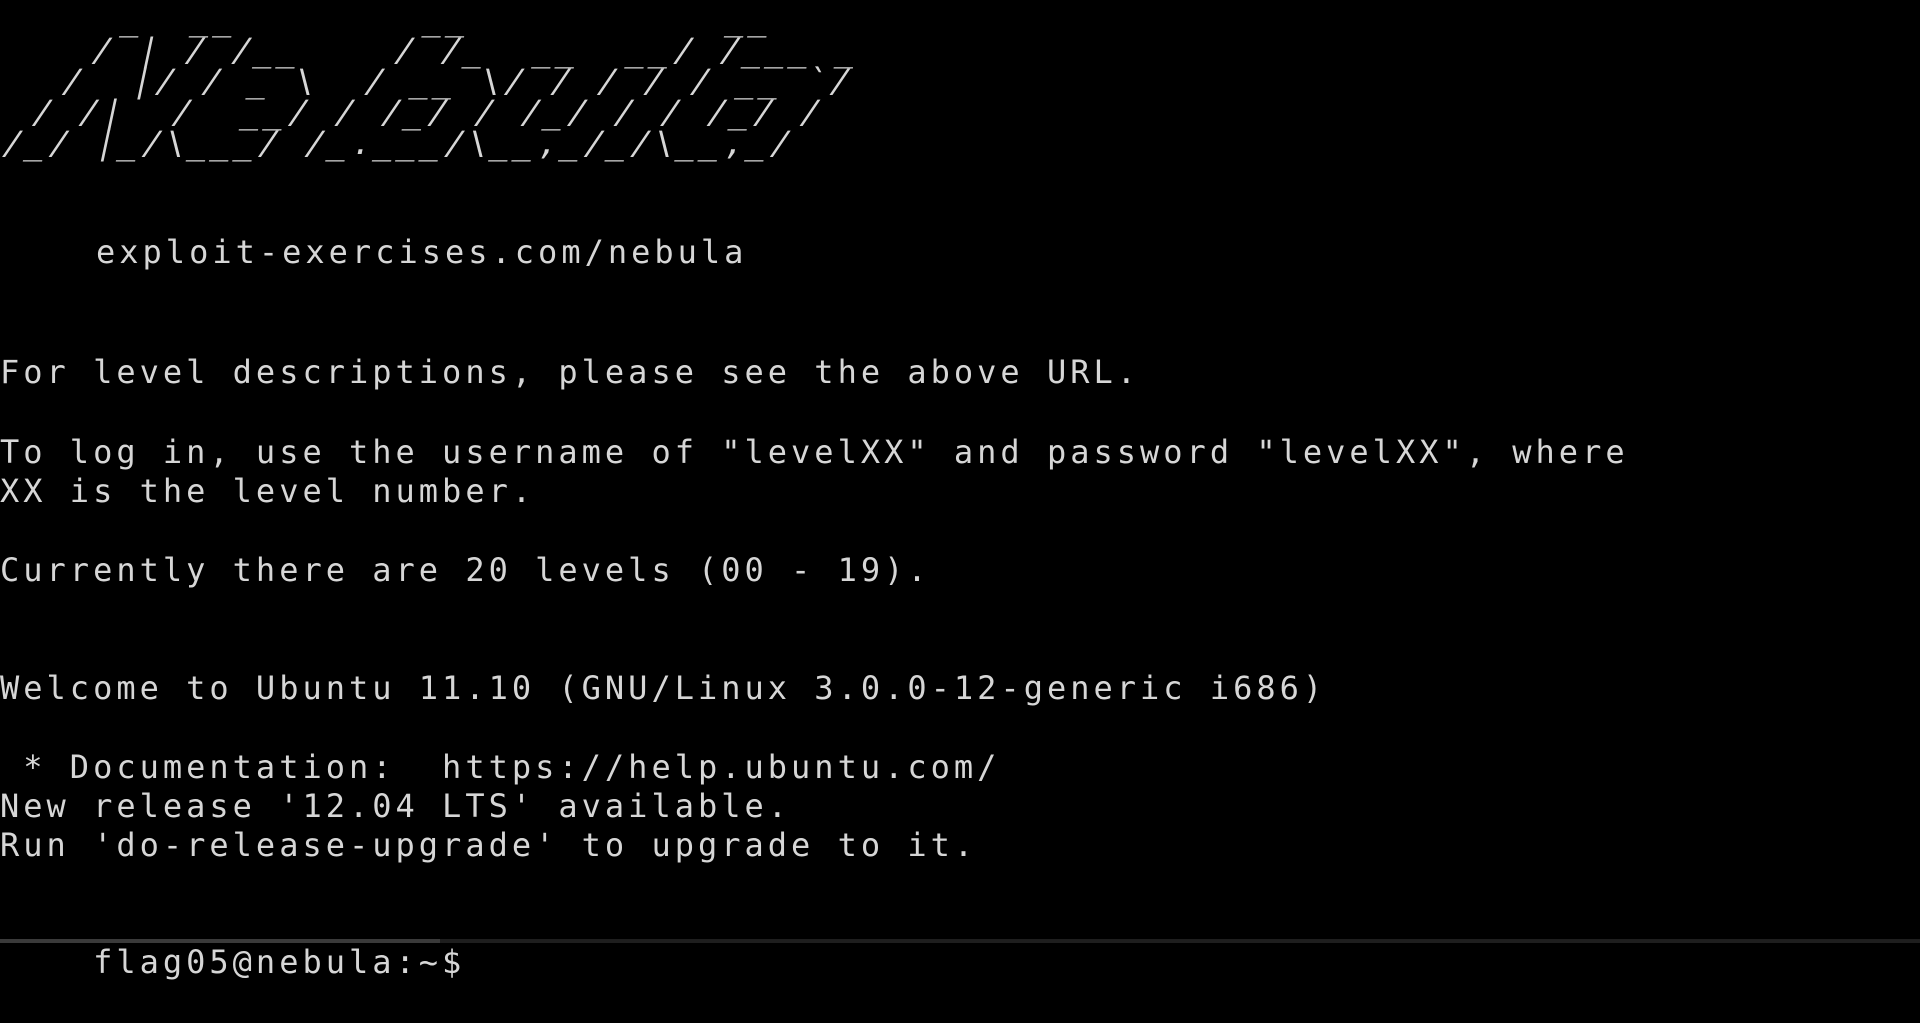 This screenshot has width=1920, height=1023. What do you see at coordinates (396, 806) in the screenshot?
I see `release-notice-text: New release '12.04 LTS' available.` at bounding box center [396, 806].